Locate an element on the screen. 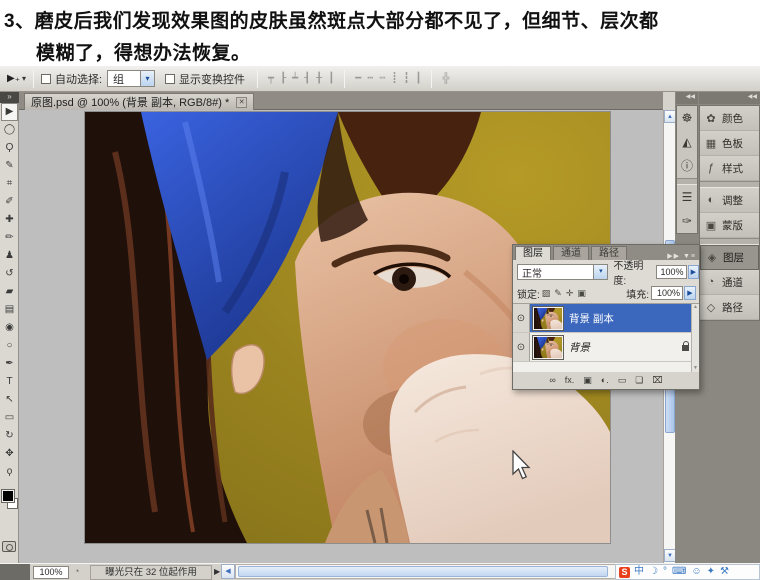  zoom-tool: ϙ is located at coordinates (9, 472).